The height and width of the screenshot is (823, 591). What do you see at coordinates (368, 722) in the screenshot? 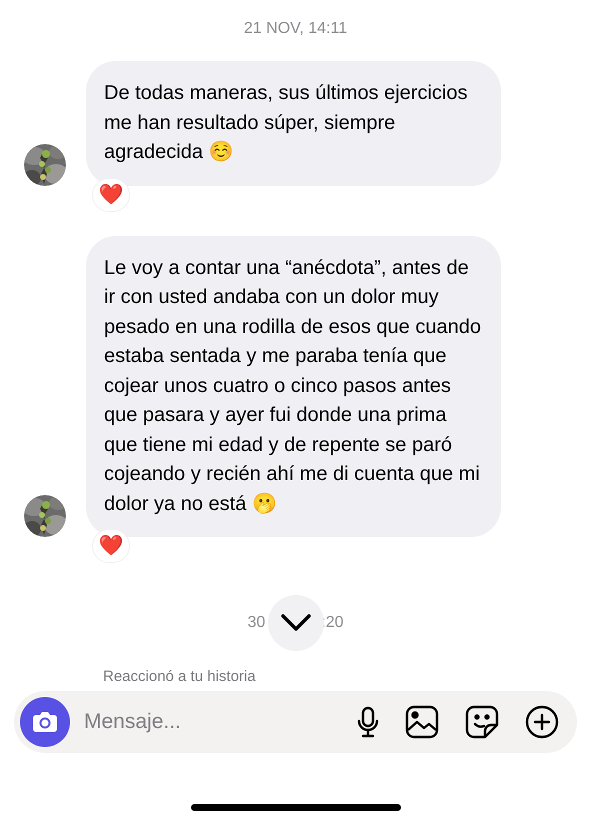
I see `microphone-icon` at bounding box center [368, 722].